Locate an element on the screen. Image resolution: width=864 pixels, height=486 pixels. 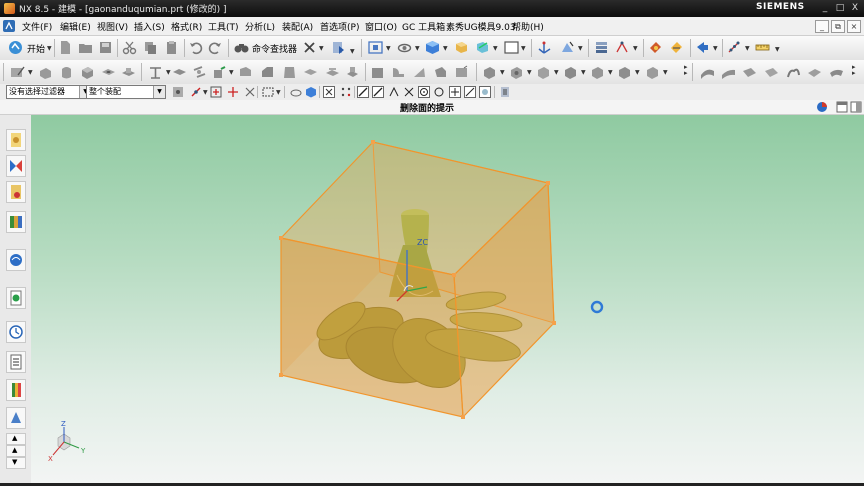
scale-dropdown-arrow: ▼ is located at coordinates (665, 72).